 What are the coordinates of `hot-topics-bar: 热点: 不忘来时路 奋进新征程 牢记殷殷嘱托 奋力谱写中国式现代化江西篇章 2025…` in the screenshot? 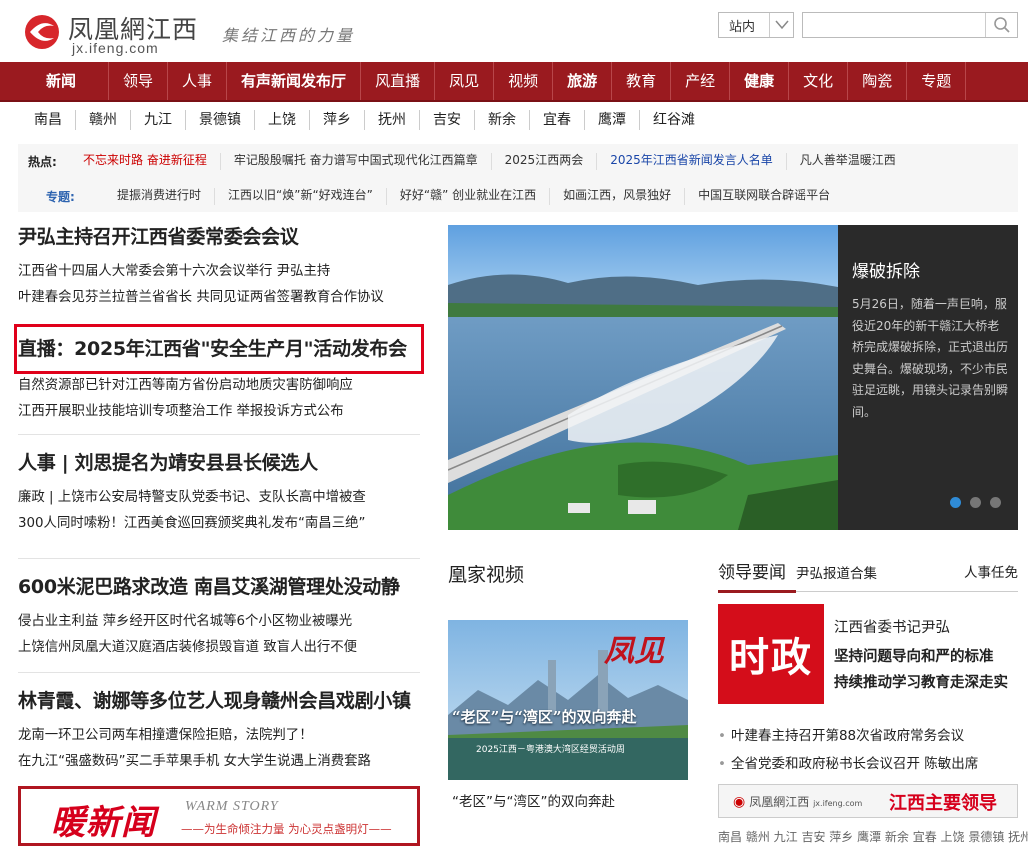 It's located at (518, 178).